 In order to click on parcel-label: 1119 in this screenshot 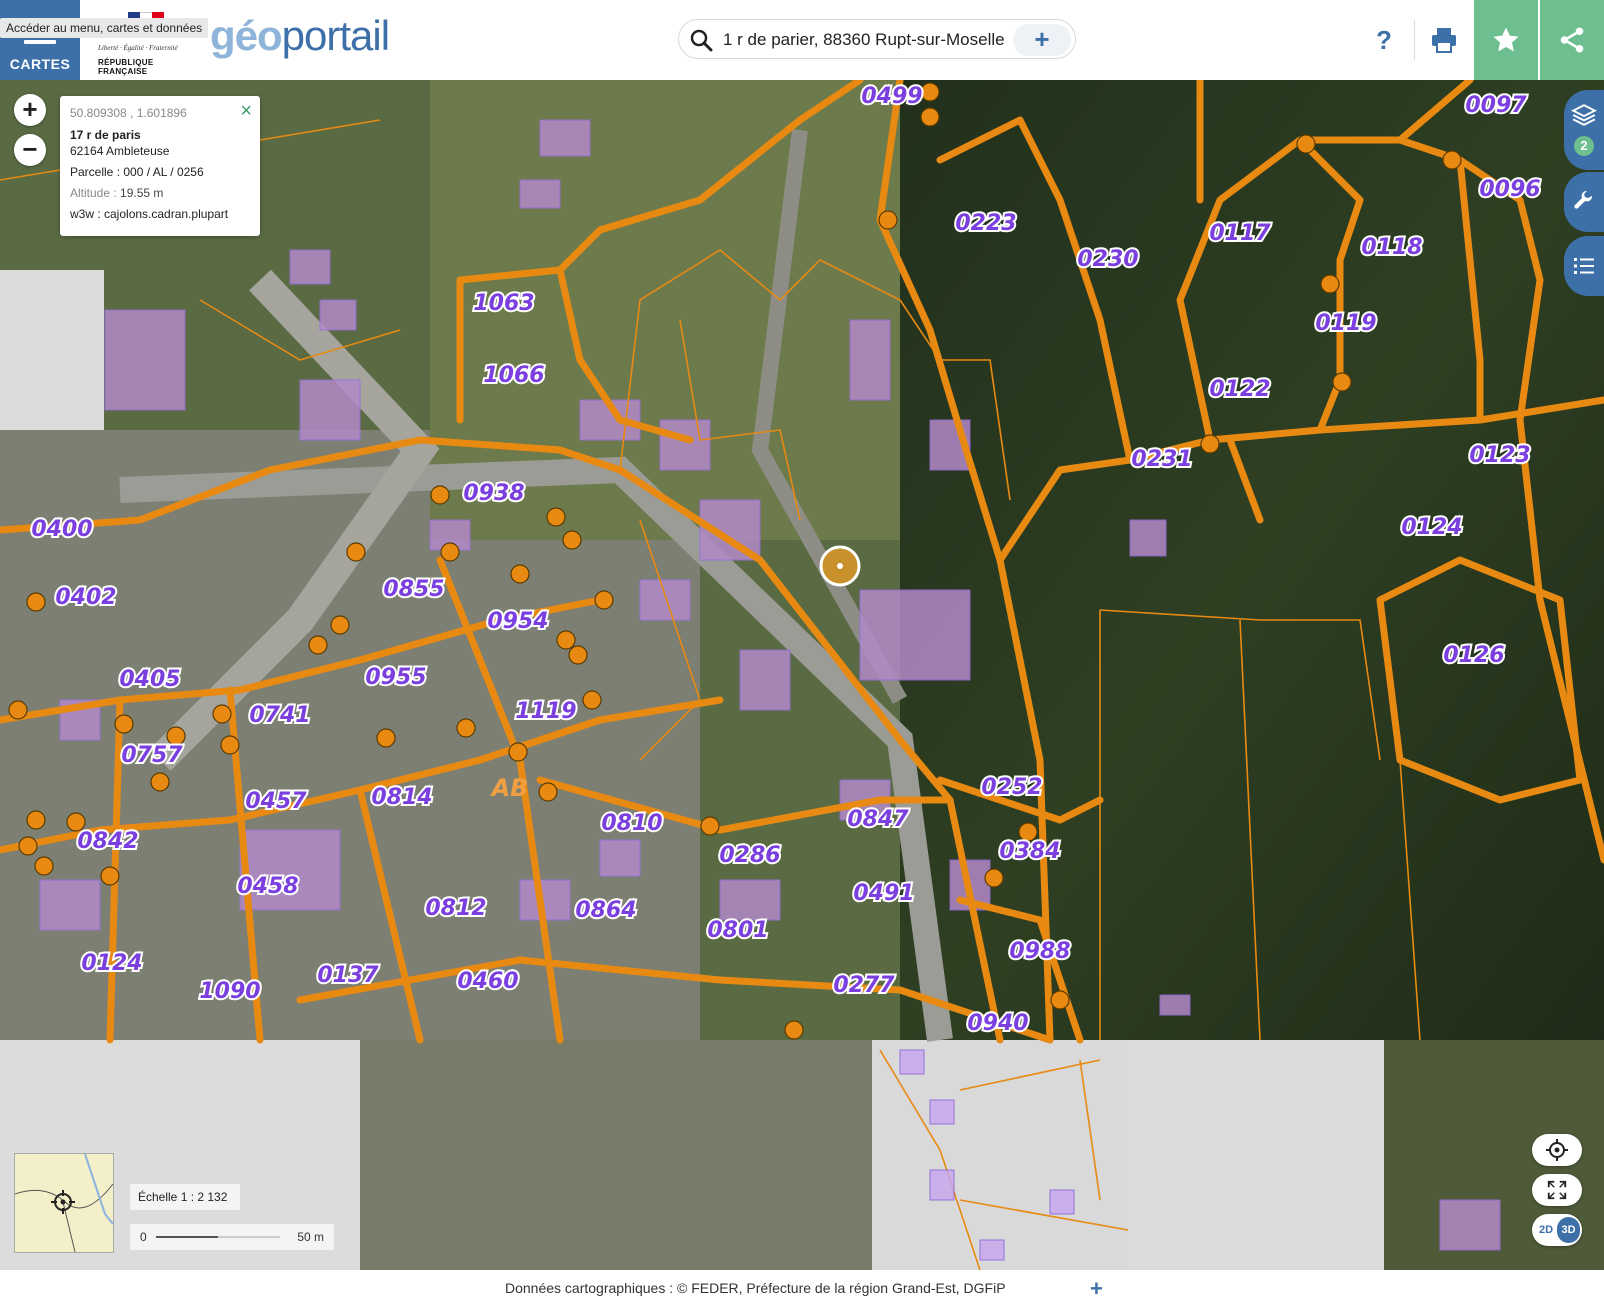, I will do `click(545, 711)`.